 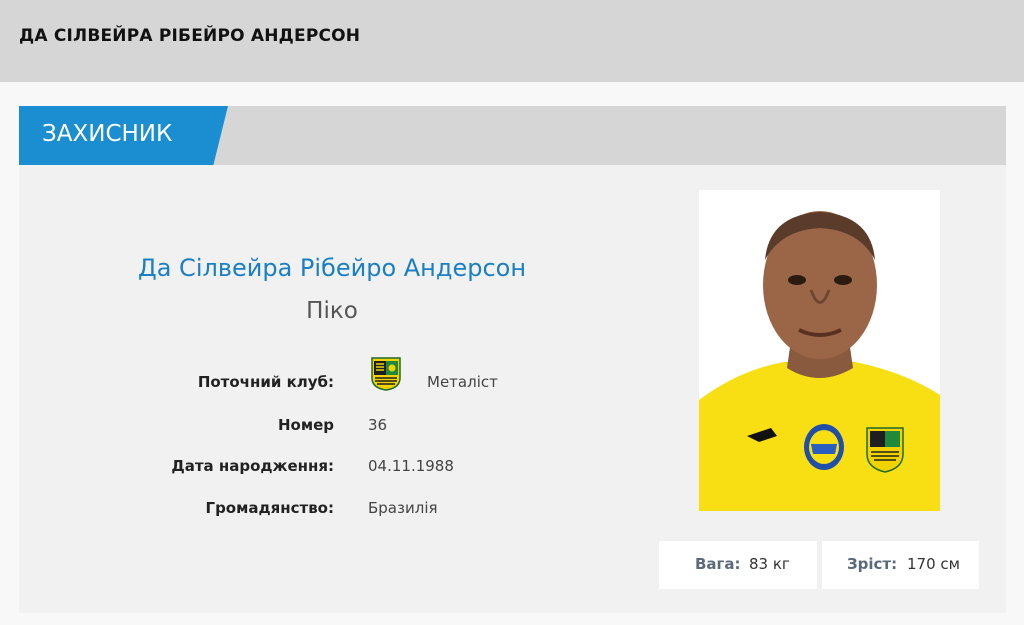 What do you see at coordinates (305, 425) in the screenshot?
I see `info-label: Номер` at bounding box center [305, 425].